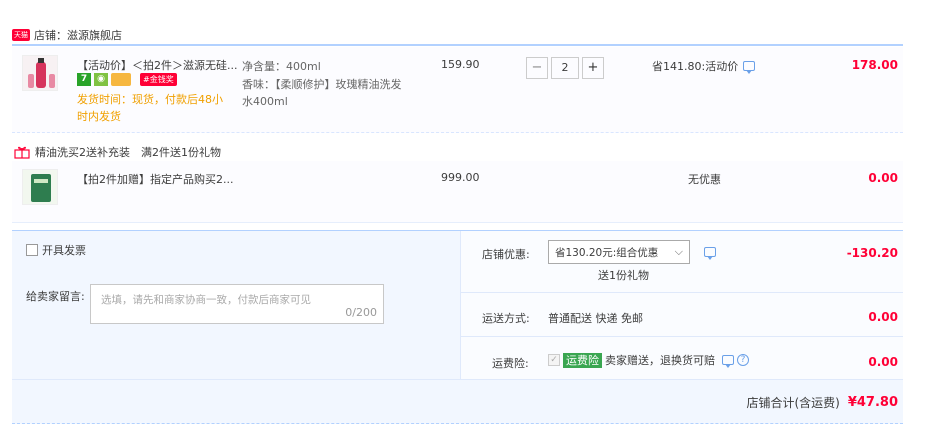 The image size is (934, 429). I want to click on spec-scent-1: 香味：【柔顺修护】玫瑰精油洗发水400ml, so click(322, 93).